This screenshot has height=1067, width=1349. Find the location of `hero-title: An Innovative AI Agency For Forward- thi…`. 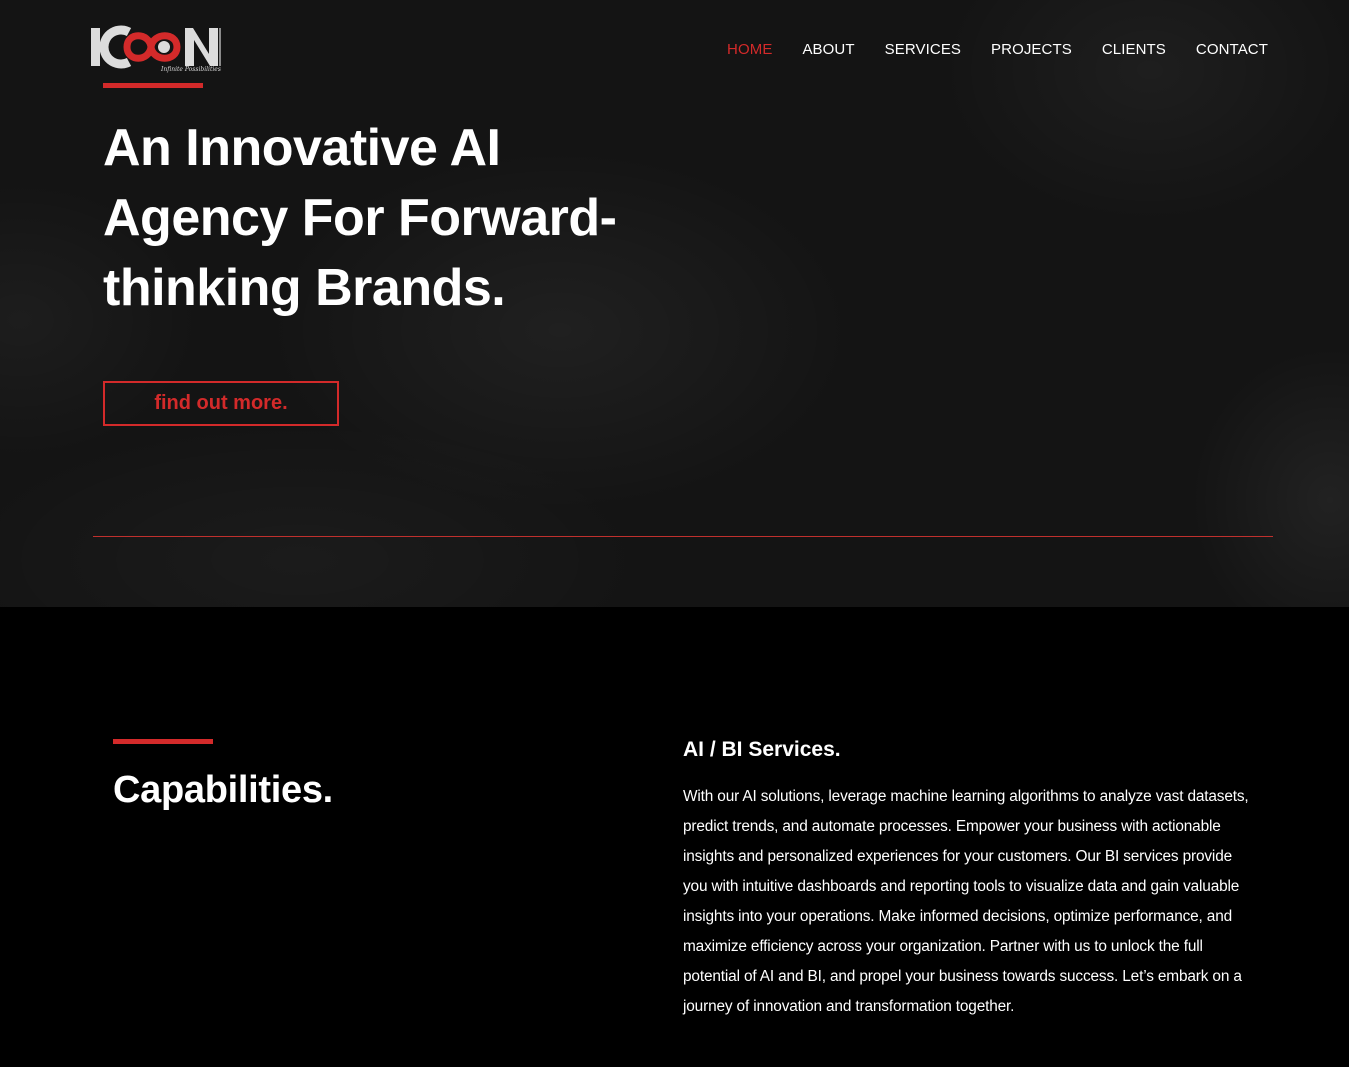

hero-title: An Innovative AI Agency For Forward- thi… is located at coordinates (403, 218).